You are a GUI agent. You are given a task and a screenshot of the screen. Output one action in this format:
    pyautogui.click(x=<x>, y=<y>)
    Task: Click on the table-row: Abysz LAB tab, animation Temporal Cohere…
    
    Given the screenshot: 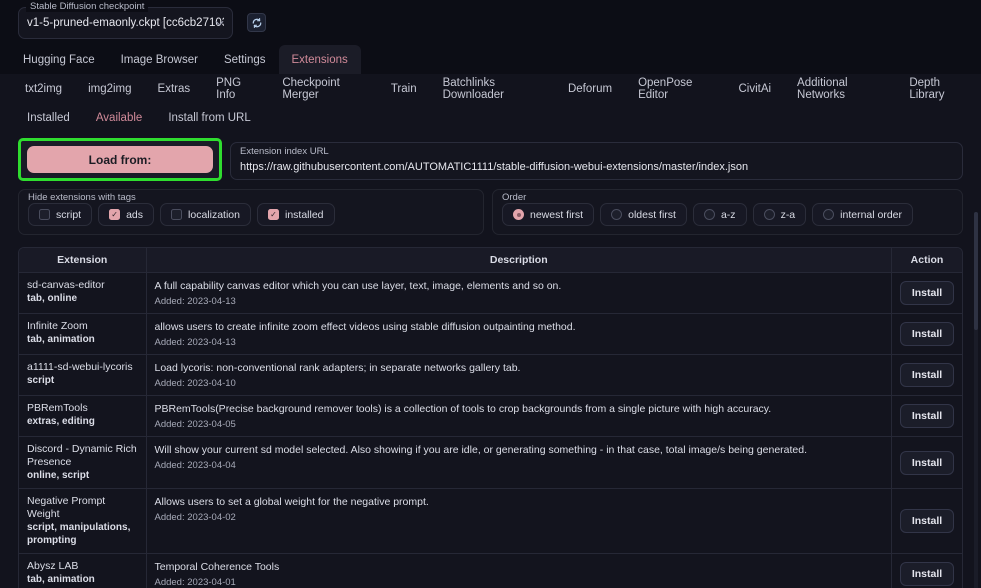 What is the action you would take?
    pyautogui.click(x=490, y=570)
    